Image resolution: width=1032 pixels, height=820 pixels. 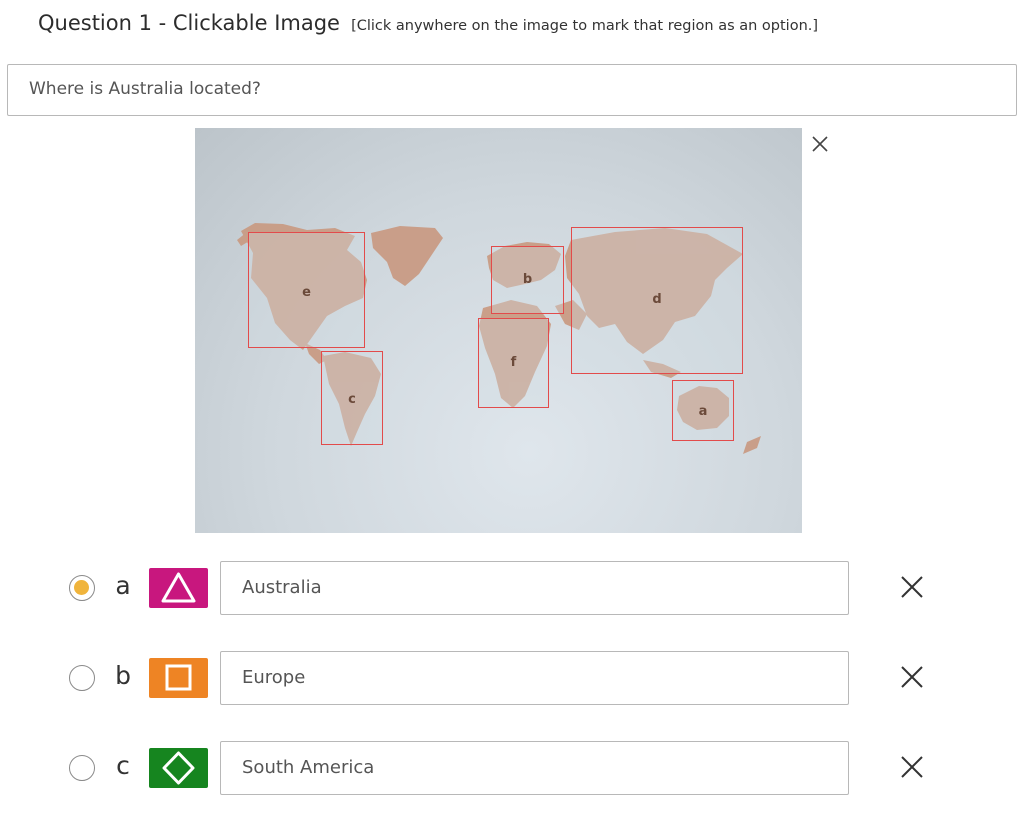 What do you see at coordinates (512, 90) in the screenshot?
I see `question-text-field: Where is Australia located?` at bounding box center [512, 90].